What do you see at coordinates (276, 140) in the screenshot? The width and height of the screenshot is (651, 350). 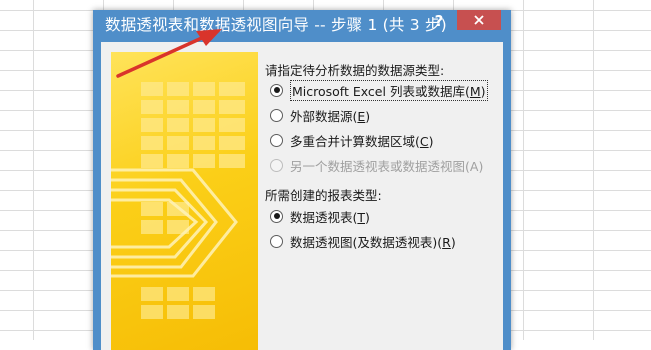 I see `radio-multiple-ranges` at bounding box center [276, 140].